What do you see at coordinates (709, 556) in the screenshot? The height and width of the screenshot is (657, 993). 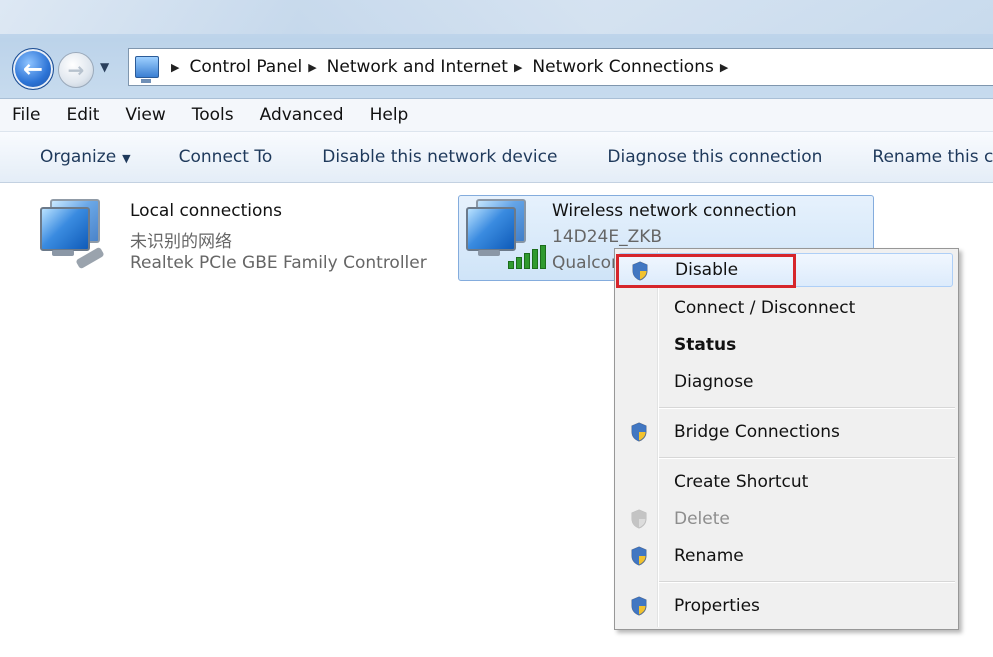 I see `menu-item-label: Rename` at bounding box center [709, 556].